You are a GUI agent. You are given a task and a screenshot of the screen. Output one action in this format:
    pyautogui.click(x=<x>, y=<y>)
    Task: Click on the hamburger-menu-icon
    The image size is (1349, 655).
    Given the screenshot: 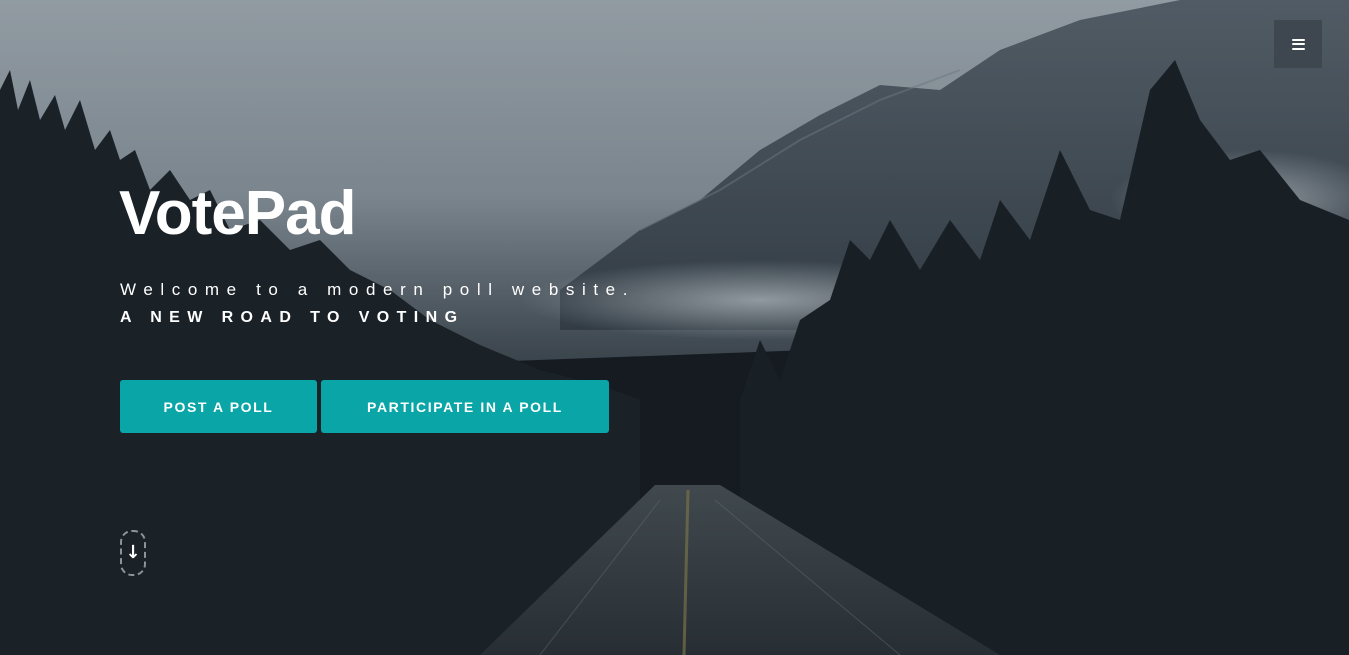 What is the action you would take?
    pyautogui.click(x=1298, y=44)
    